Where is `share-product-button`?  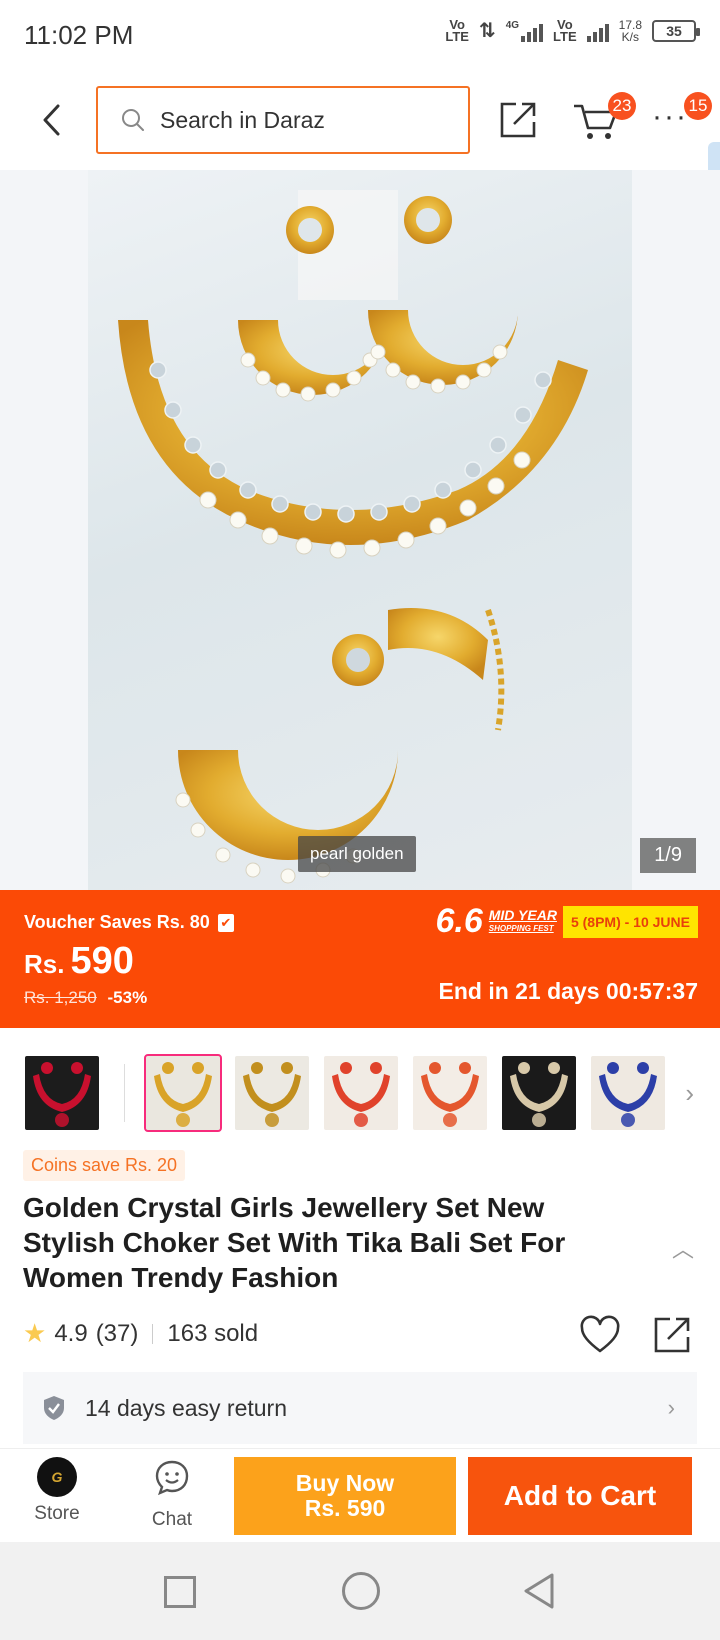 share-product-button is located at coordinates (672, 1335).